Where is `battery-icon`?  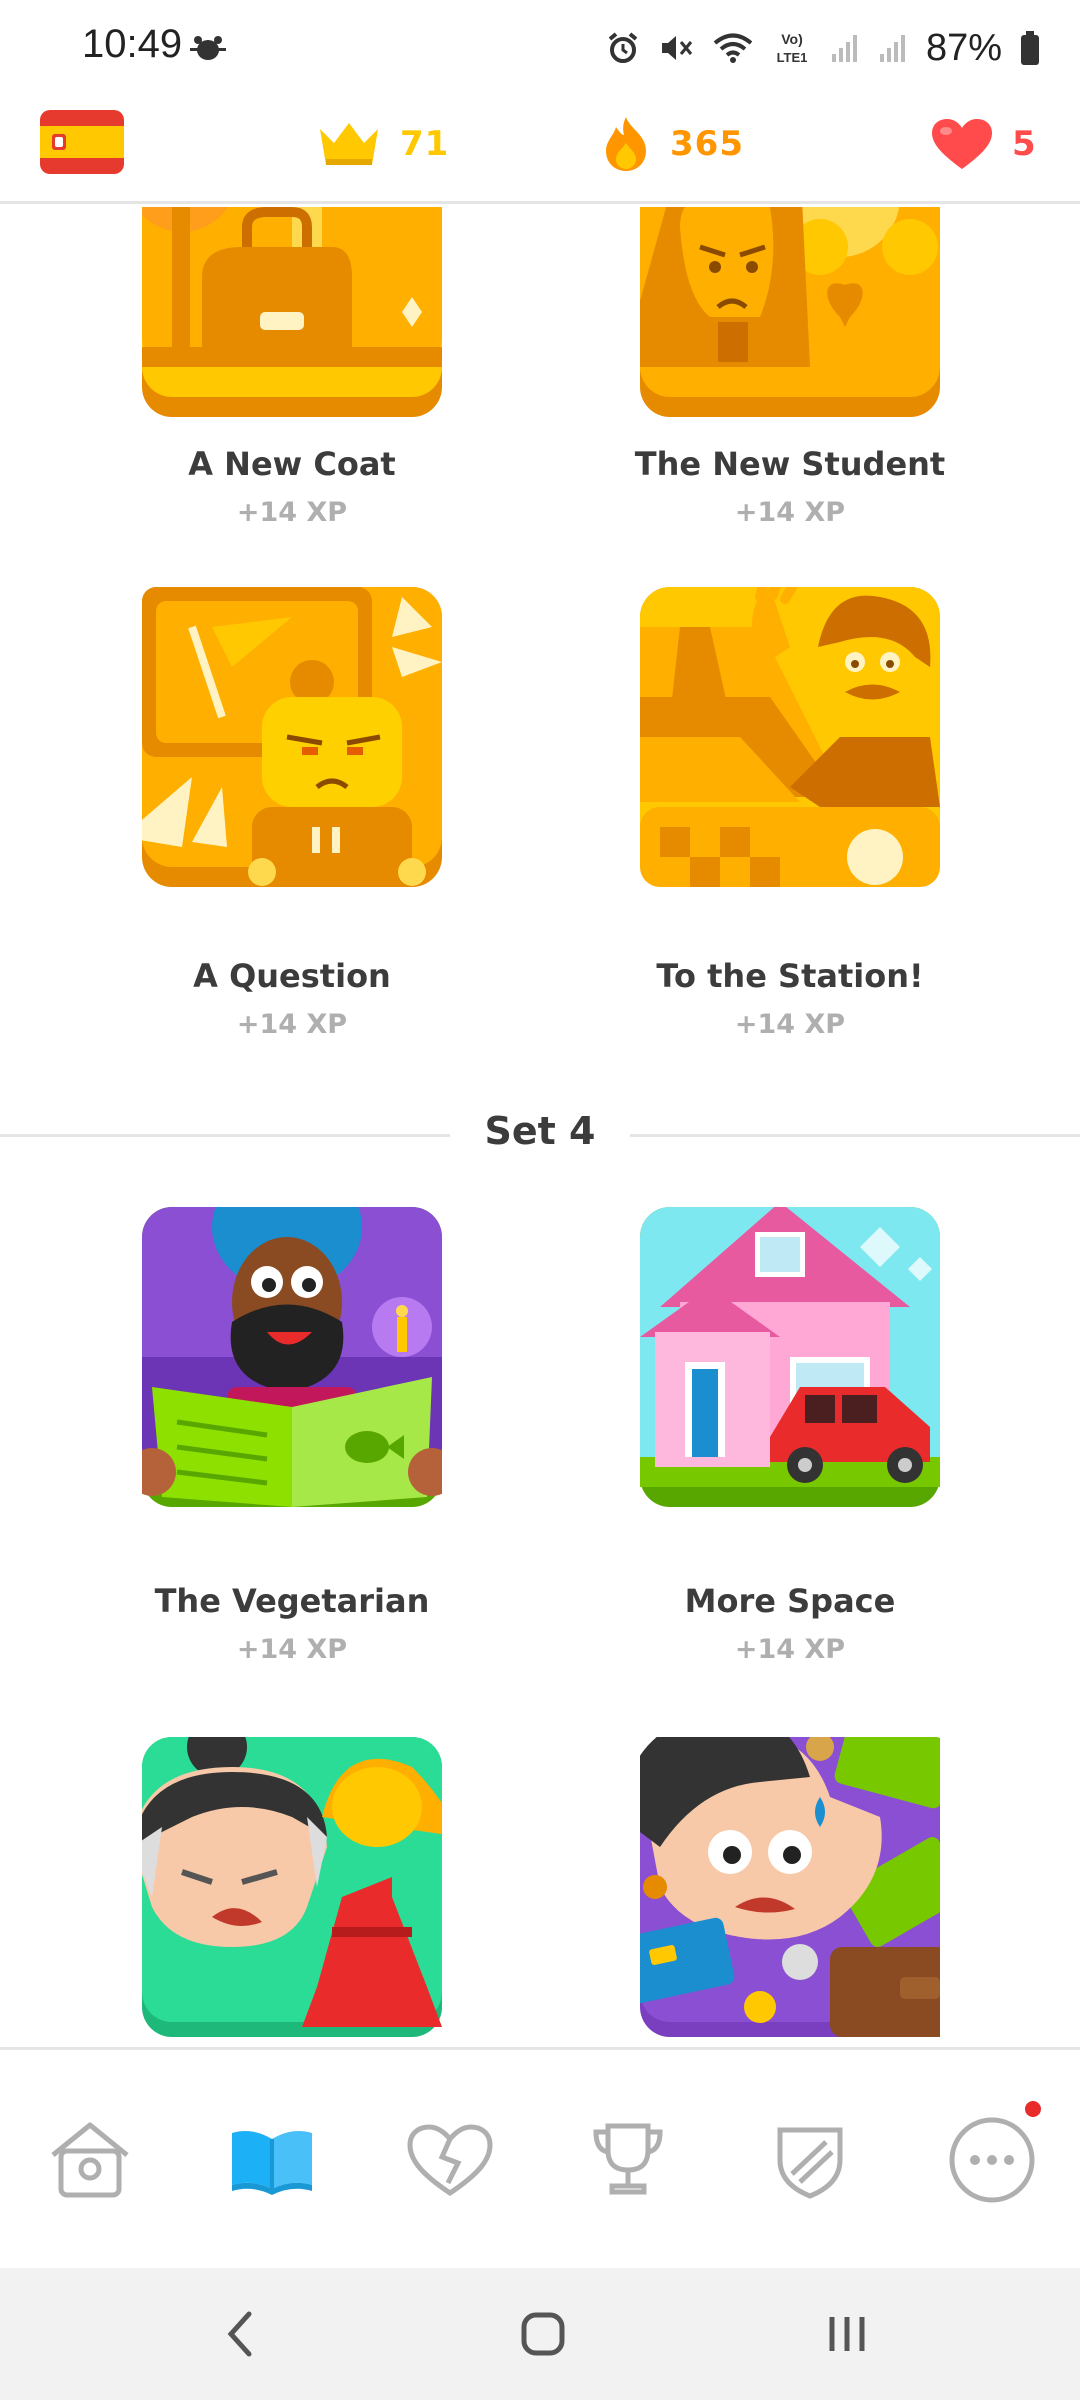 battery-icon is located at coordinates (1030, 48).